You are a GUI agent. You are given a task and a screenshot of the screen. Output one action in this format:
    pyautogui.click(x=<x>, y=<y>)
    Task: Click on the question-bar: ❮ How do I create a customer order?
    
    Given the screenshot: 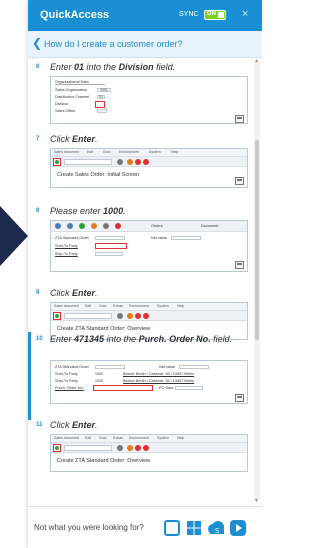 What is the action you would take?
    pyautogui.click(x=145, y=44)
    